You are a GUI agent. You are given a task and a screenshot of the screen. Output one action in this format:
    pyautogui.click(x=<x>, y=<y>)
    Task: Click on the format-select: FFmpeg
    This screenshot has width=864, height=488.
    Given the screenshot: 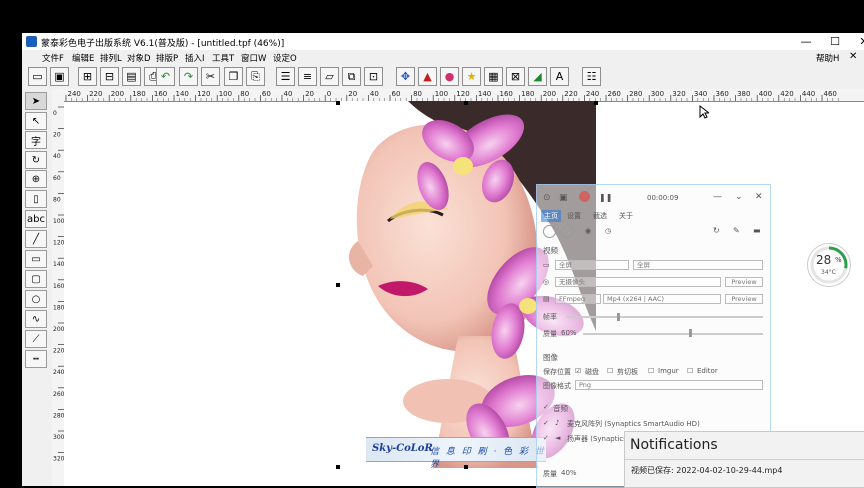 What is the action you would take?
    pyautogui.click(x=578, y=299)
    